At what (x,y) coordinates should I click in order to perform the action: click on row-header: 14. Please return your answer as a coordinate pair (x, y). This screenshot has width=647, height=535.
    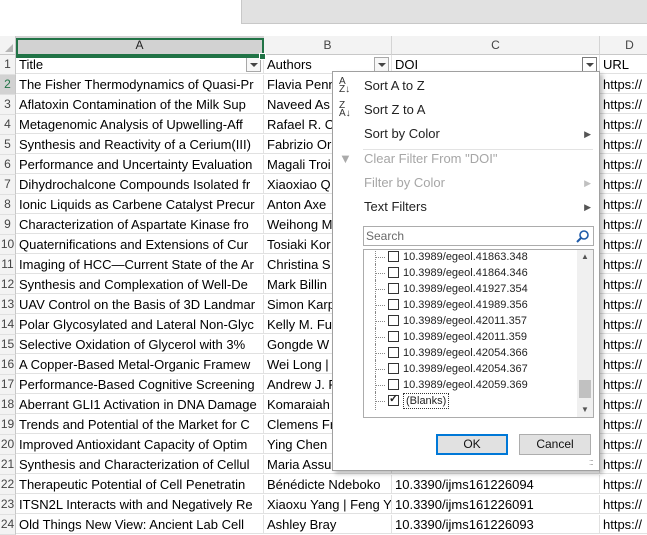
    Looking at the image, I should click on (8, 325).